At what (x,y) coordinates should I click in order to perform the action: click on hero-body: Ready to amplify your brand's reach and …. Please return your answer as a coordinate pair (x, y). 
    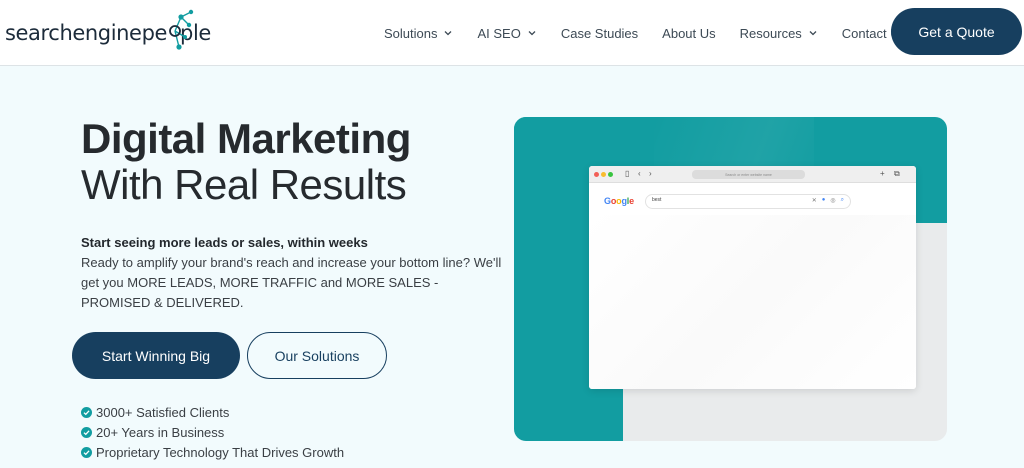
    Looking at the image, I should click on (291, 282).